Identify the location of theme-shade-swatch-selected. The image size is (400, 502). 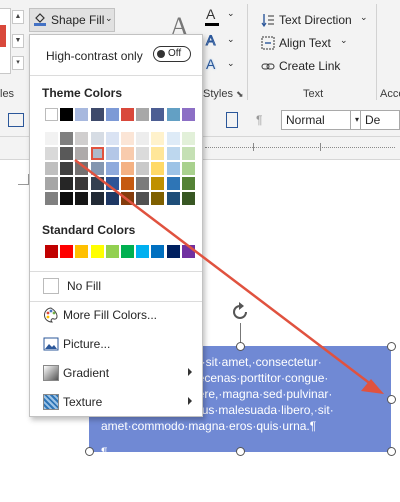
(97, 153).